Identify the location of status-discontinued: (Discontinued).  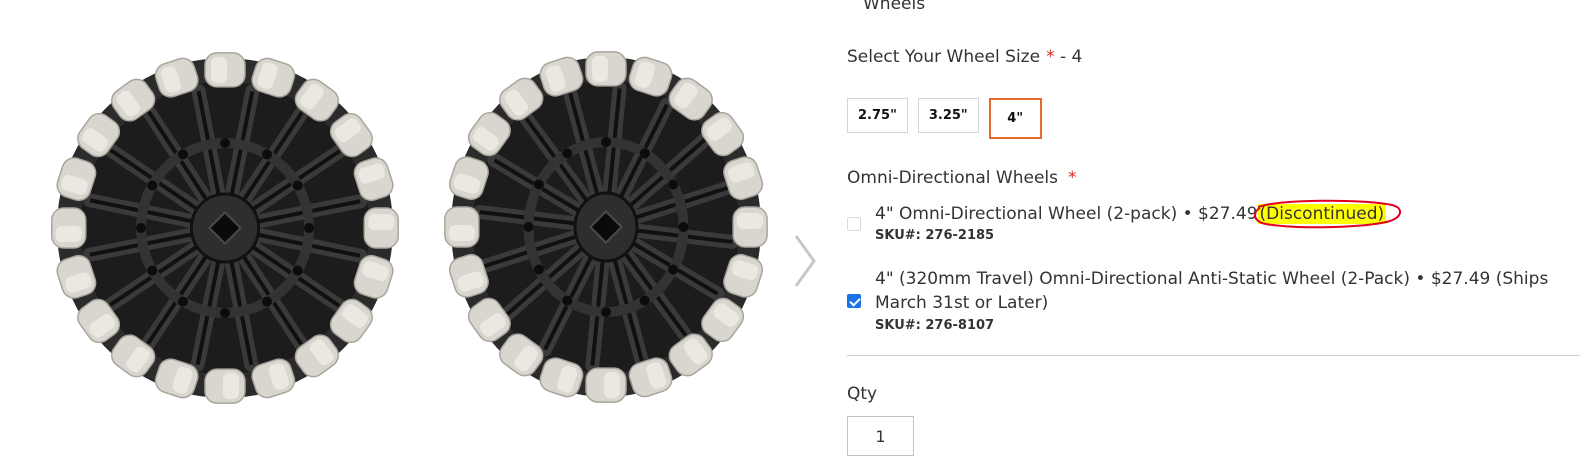
(1327, 214).